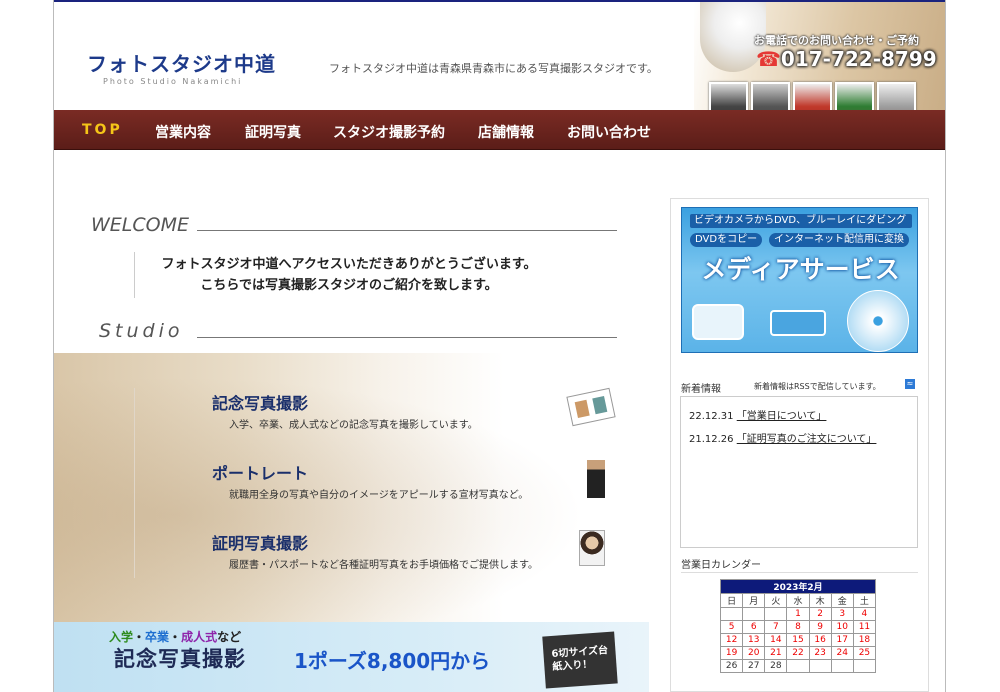 This screenshot has width=1000, height=692. Describe the element at coordinates (260, 542) in the screenshot. I see `service-title-id-photo: 証明写真撮影` at that location.